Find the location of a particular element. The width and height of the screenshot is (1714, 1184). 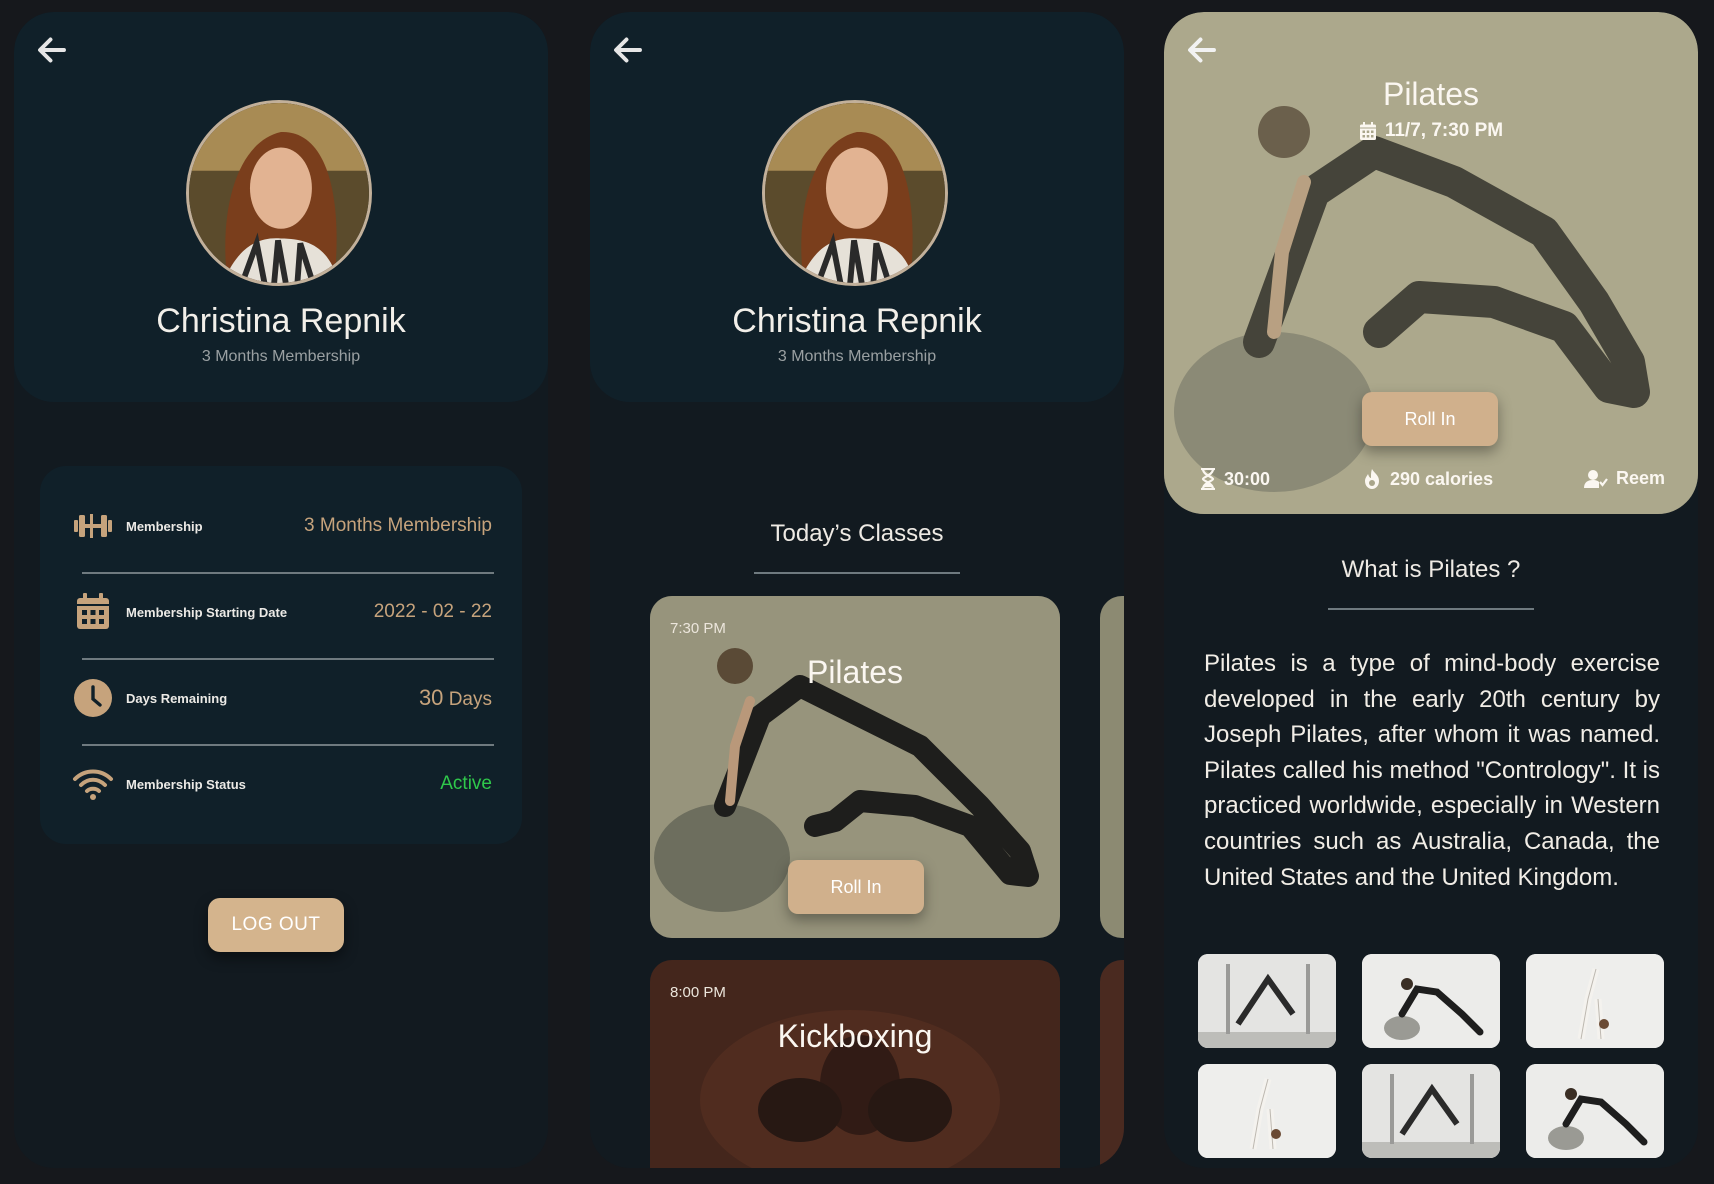

detail-value: 30 Days is located at coordinates (455, 698).